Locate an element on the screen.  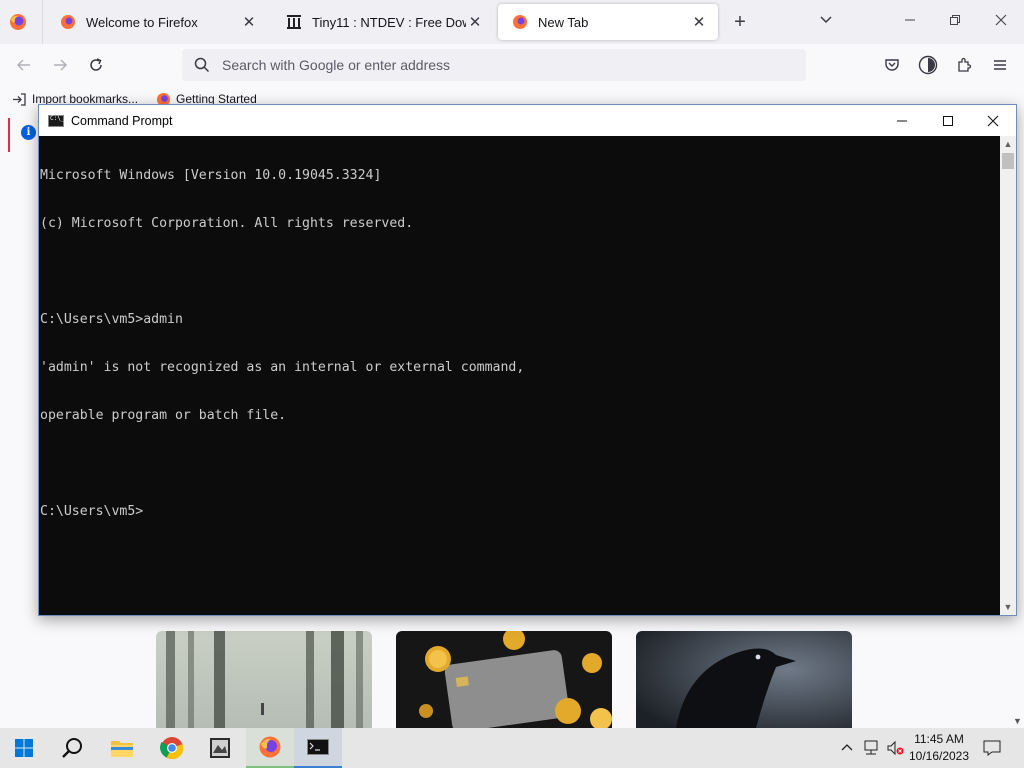
taskbar-app is located at coordinates (220, 748).